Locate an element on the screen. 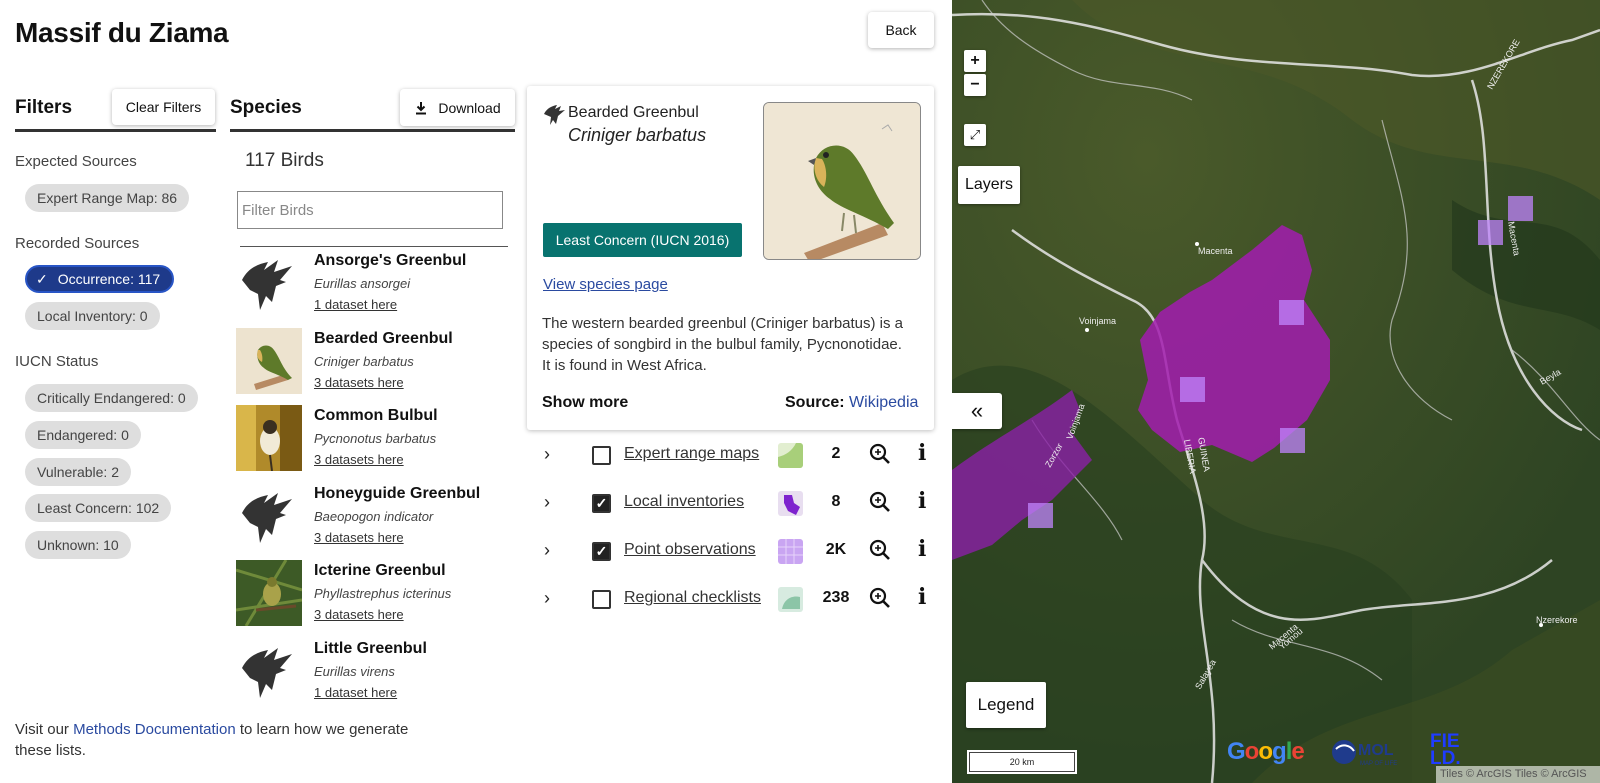 Image resolution: width=1600 pixels, height=783 pixels. chip-unknown: Unknown: 10 is located at coordinates (78, 545).